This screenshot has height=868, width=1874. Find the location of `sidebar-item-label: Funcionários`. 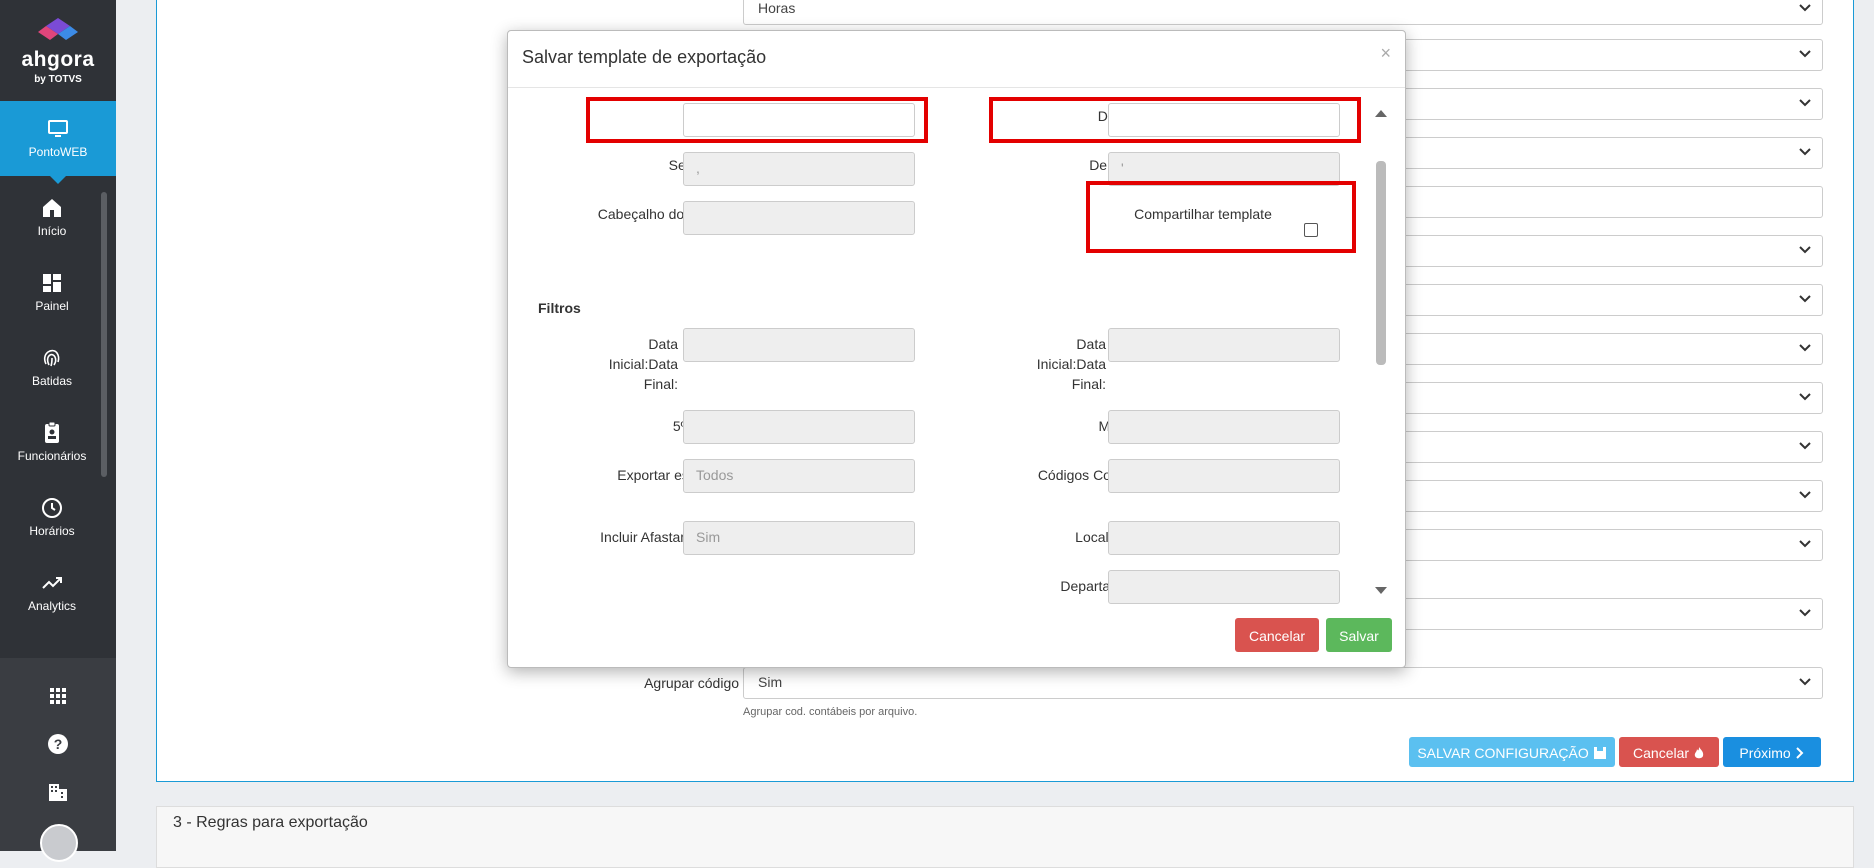

sidebar-item-label: Funcionários is located at coordinates (52, 456).